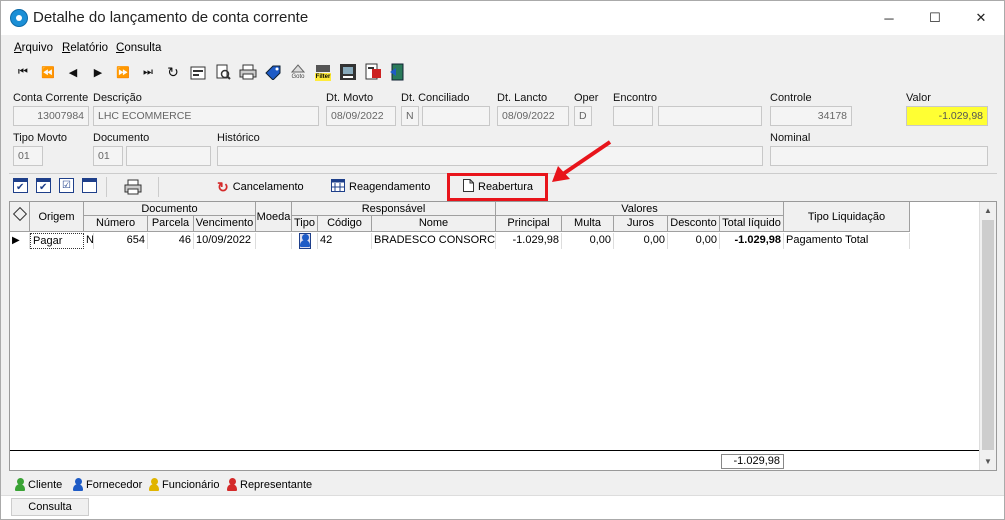  I want to click on minimize-button: ─, so click(889, 18).